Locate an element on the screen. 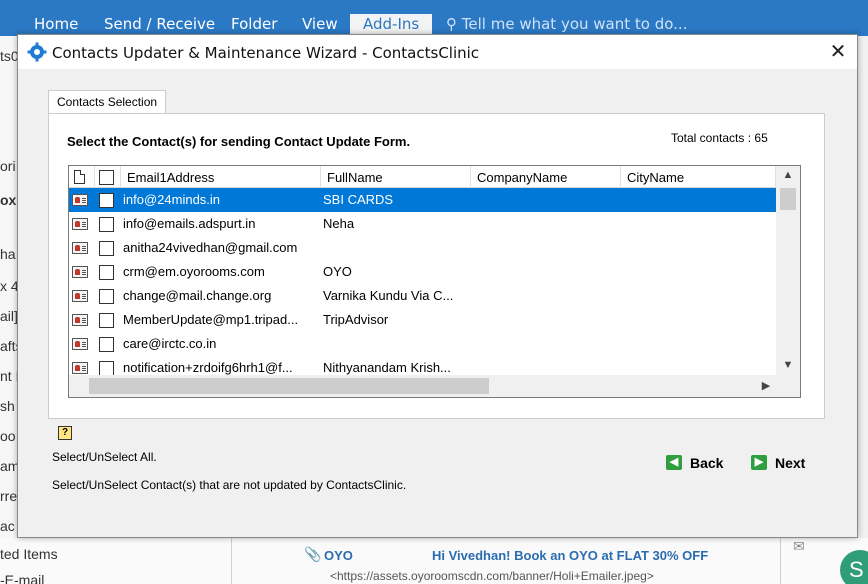 Image resolution: width=868 pixels, height=584 pixels. reading-pane-edge is located at coordinates (863, 310).